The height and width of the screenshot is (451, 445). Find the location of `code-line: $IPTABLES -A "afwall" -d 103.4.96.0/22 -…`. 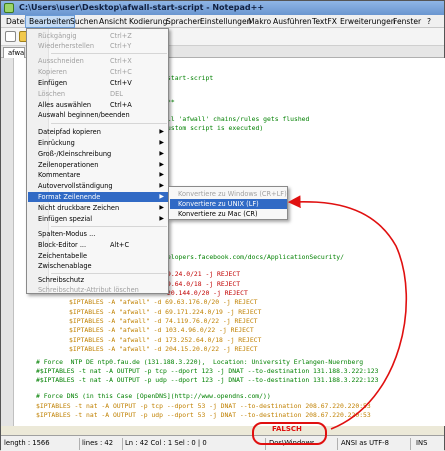

code-line: $IPTABLES -A "afwall" -d 103.4.96.0/22 -… is located at coordinates (161, 330).